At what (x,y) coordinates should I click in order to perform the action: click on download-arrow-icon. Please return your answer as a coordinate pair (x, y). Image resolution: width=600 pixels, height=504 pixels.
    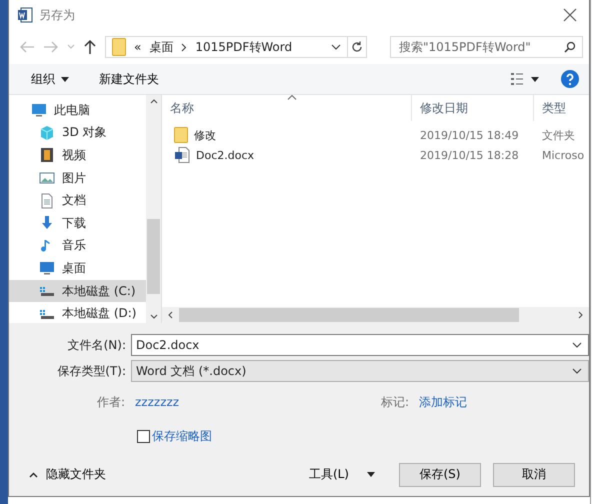
    Looking at the image, I should click on (47, 223).